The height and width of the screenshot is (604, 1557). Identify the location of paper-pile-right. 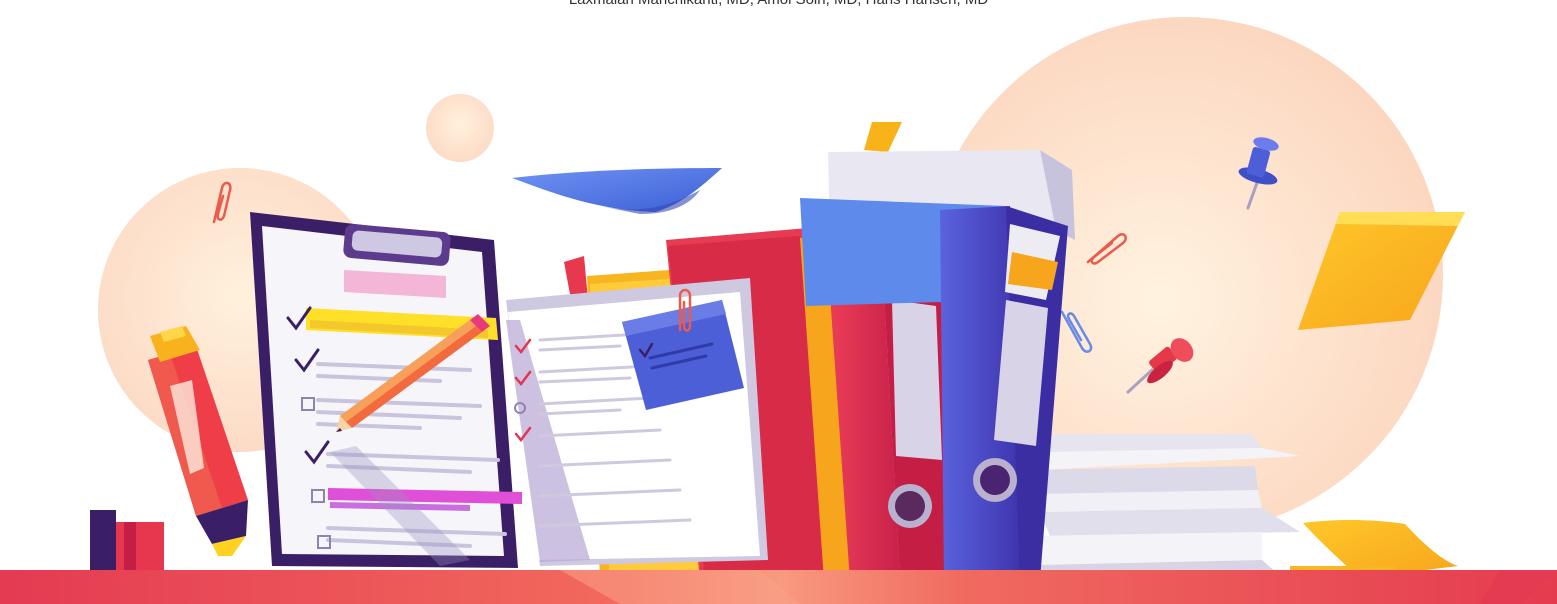
(1165, 508).